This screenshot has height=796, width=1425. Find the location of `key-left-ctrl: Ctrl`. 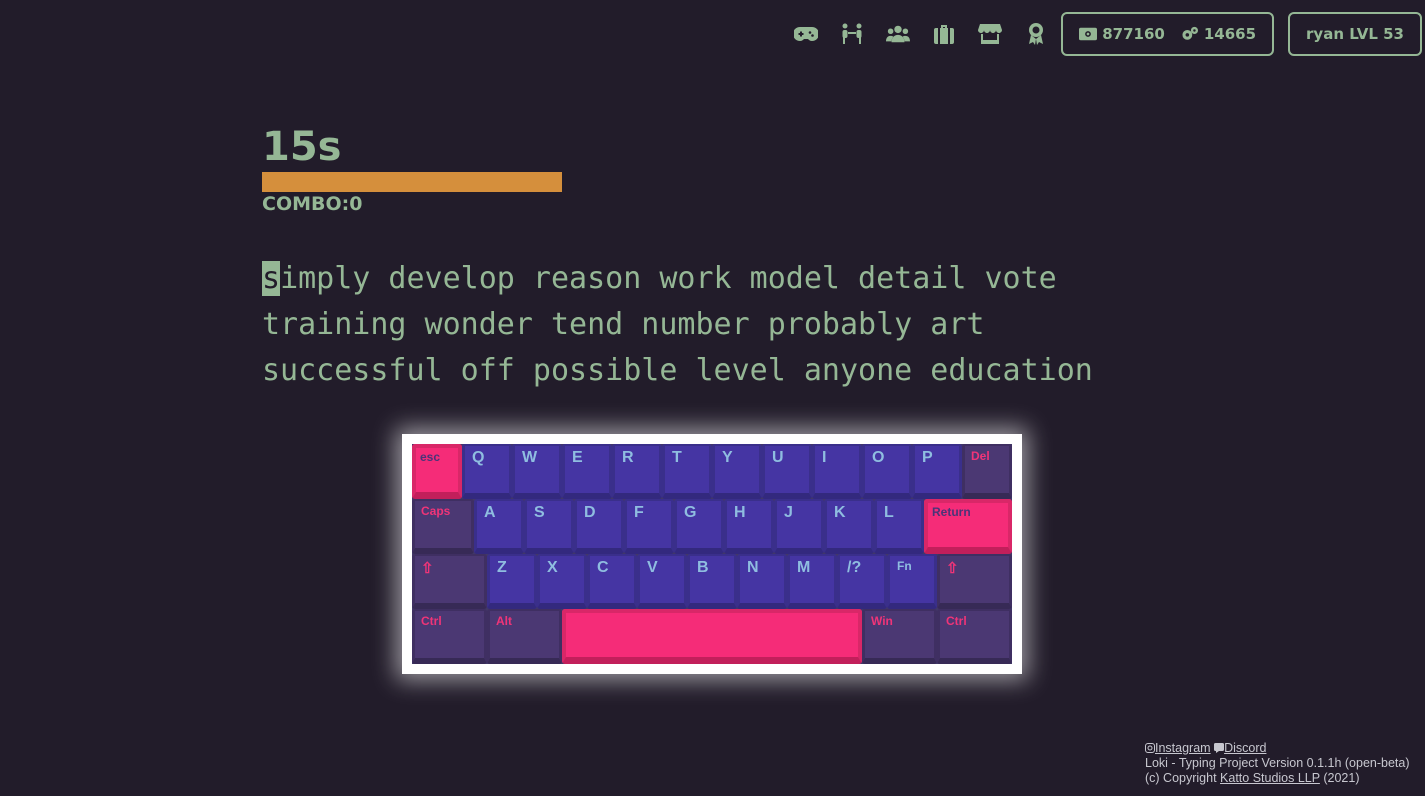

key-left-ctrl: Ctrl is located at coordinates (449, 636).